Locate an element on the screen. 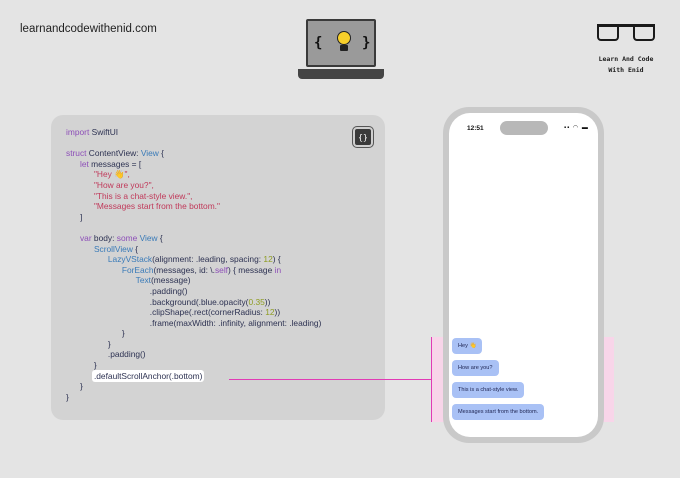 The height and width of the screenshot is (478, 680). code-token: "Hey 👋", is located at coordinates (111, 174).